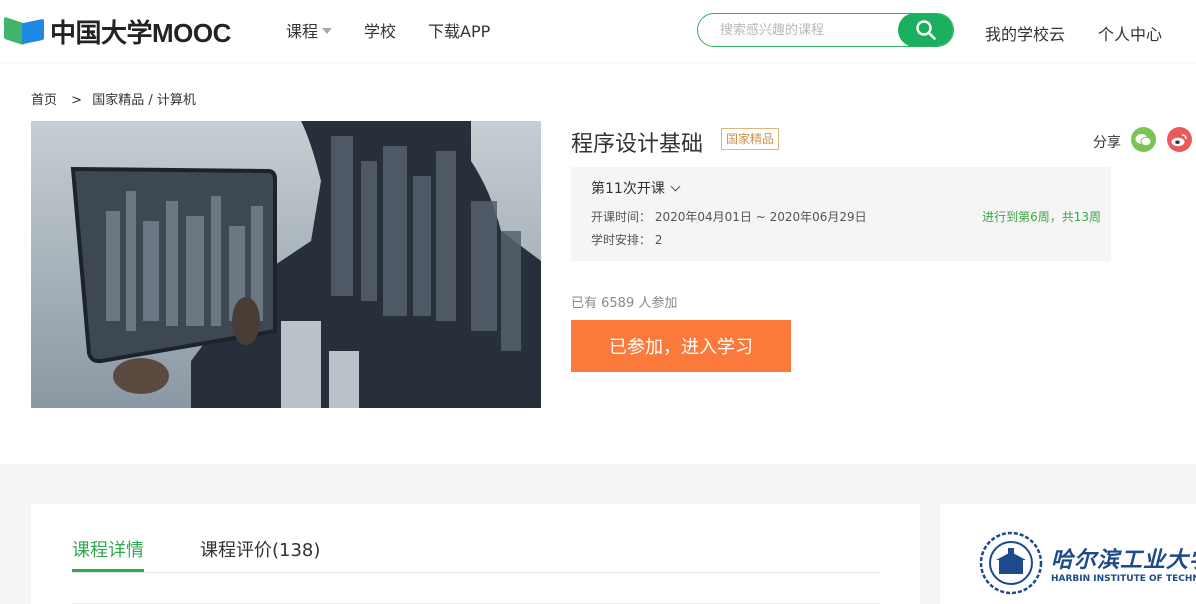 This screenshot has height=604, width=1196. Describe the element at coordinates (108, 570) in the screenshot. I see `active-tab-underline` at that location.